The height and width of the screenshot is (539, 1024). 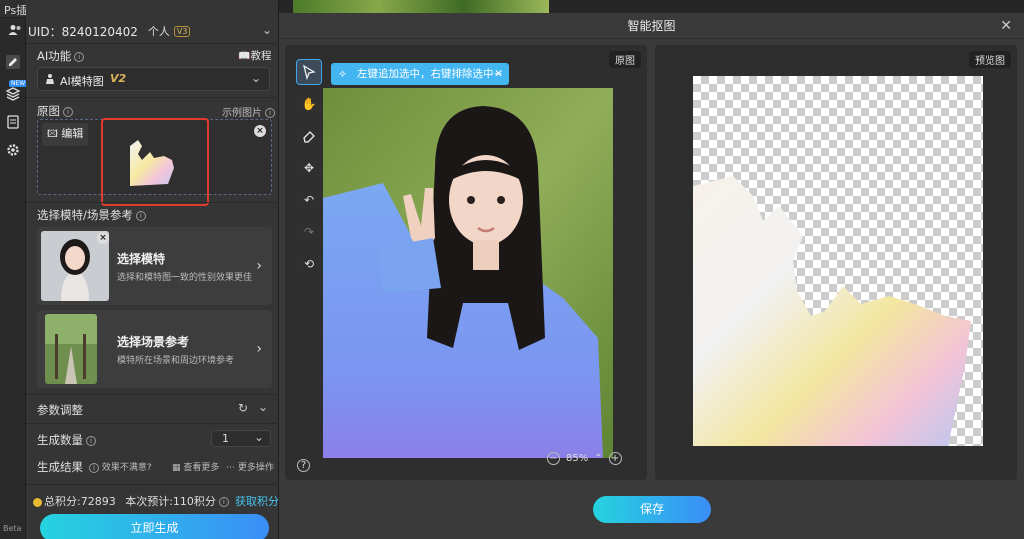 I want to click on eraser-tool, so click(x=309, y=136).